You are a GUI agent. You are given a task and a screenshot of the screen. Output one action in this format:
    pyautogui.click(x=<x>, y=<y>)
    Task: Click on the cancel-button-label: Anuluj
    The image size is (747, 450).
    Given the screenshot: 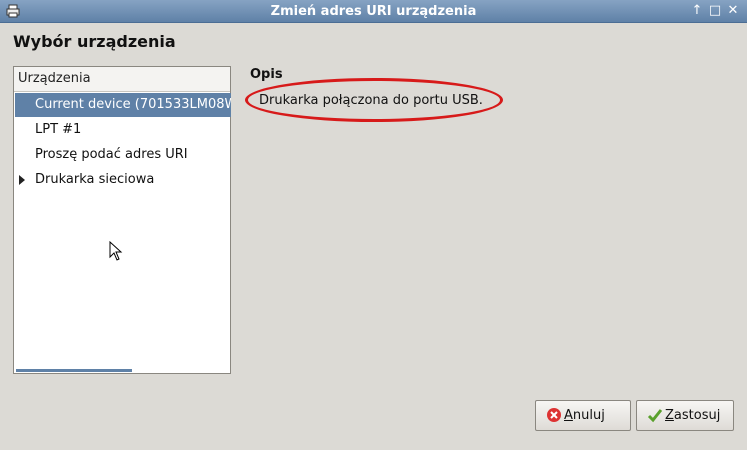 What is the action you would take?
    pyautogui.click(x=584, y=415)
    